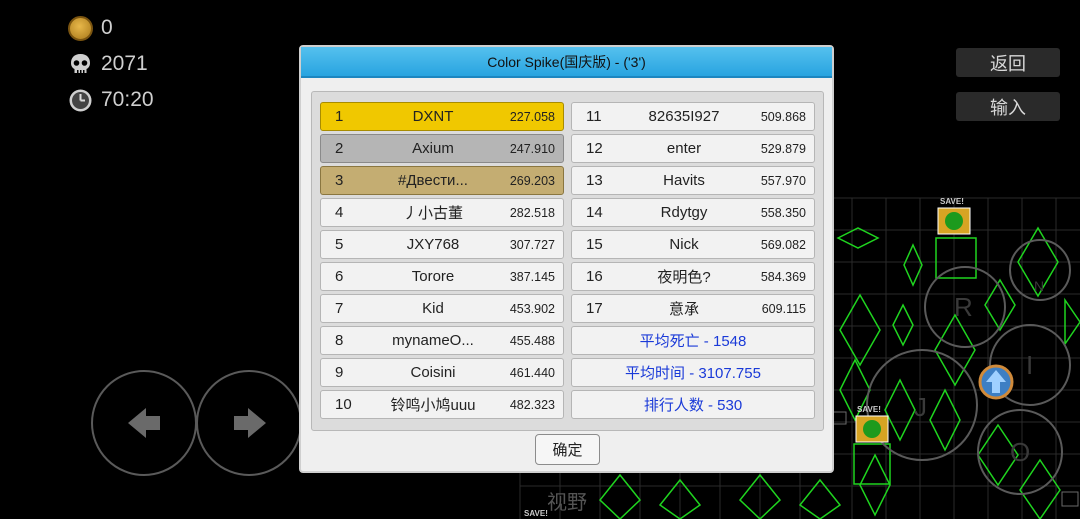 The height and width of the screenshot is (519, 1080). I want to click on average-time-stat: 平均时间 - 3107.755, so click(693, 372).